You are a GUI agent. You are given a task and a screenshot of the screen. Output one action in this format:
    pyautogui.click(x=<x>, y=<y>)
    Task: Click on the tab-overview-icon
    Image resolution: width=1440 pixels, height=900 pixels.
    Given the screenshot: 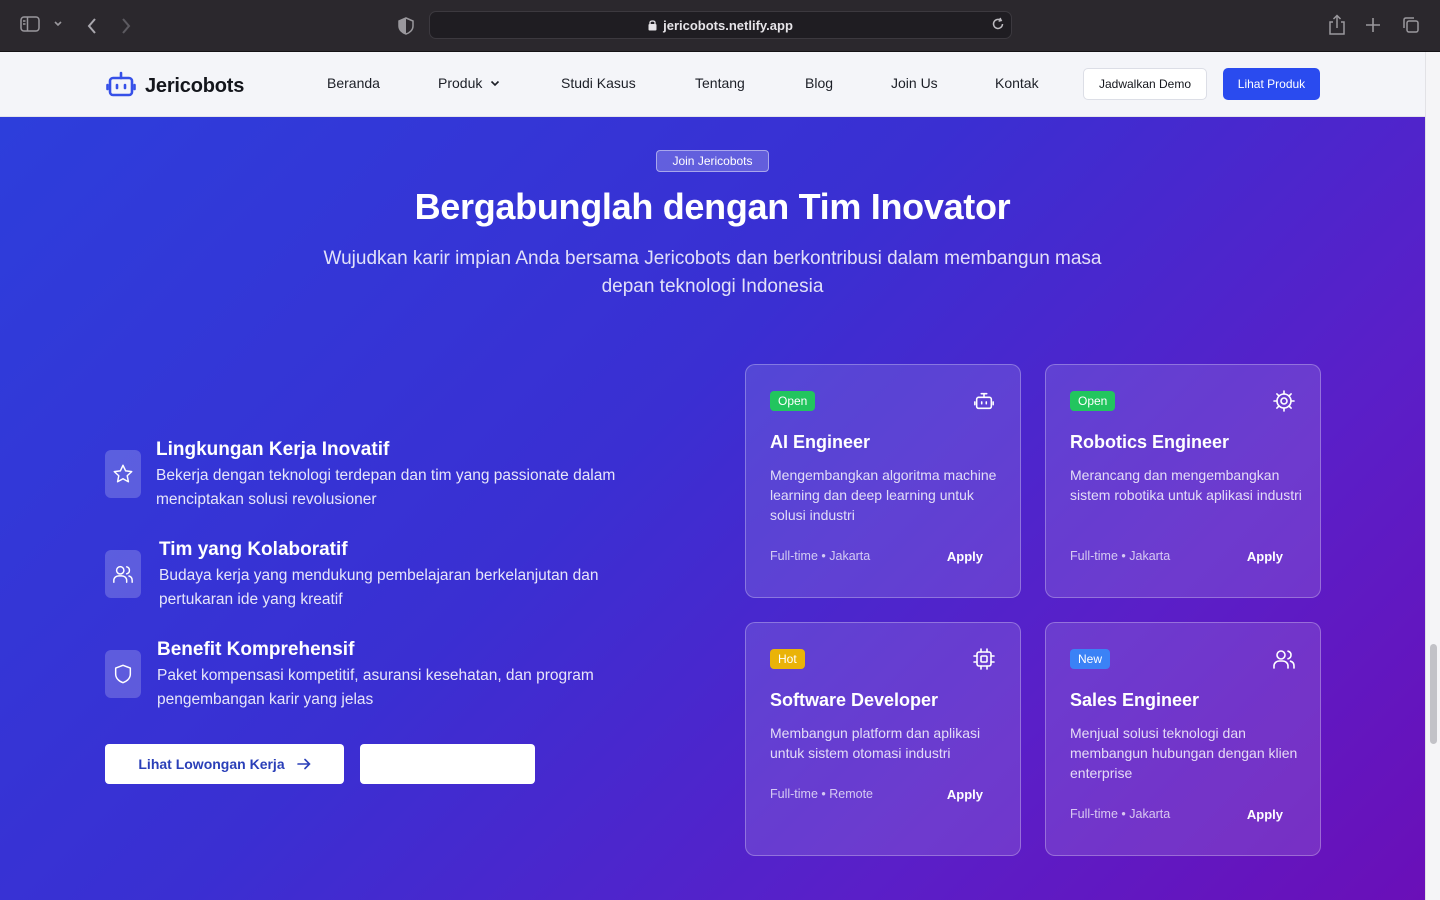 What is the action you would take?
    pyautogui.click(x=1411, y=25)
    